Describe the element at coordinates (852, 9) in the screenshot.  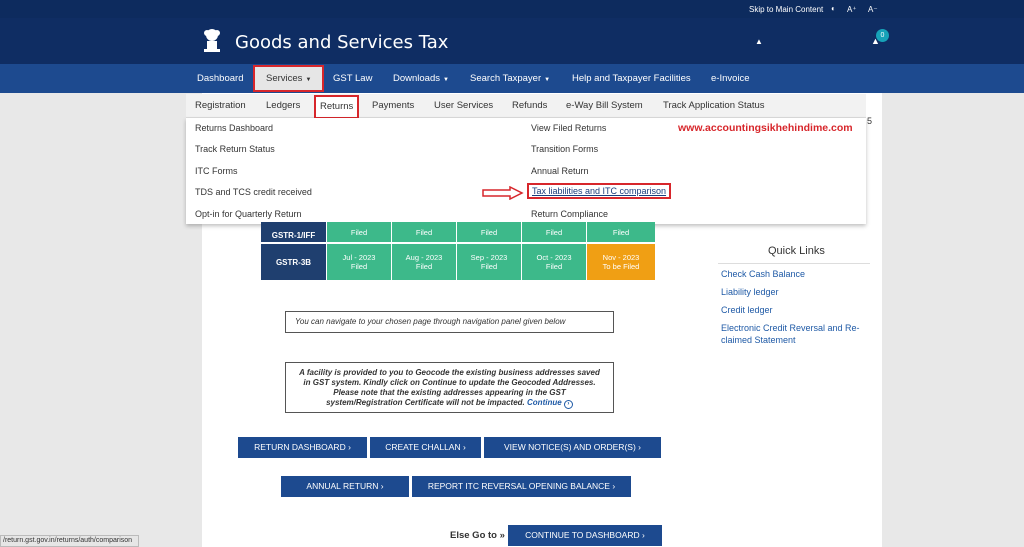
I see `font-increase-button: A⁺` at that location.